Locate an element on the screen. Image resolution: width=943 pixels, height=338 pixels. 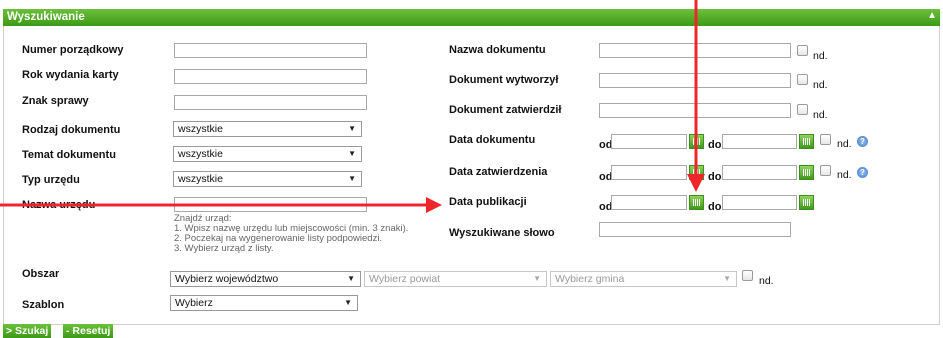
annotation-arrow-vertical is located at coordinates (696, 96).